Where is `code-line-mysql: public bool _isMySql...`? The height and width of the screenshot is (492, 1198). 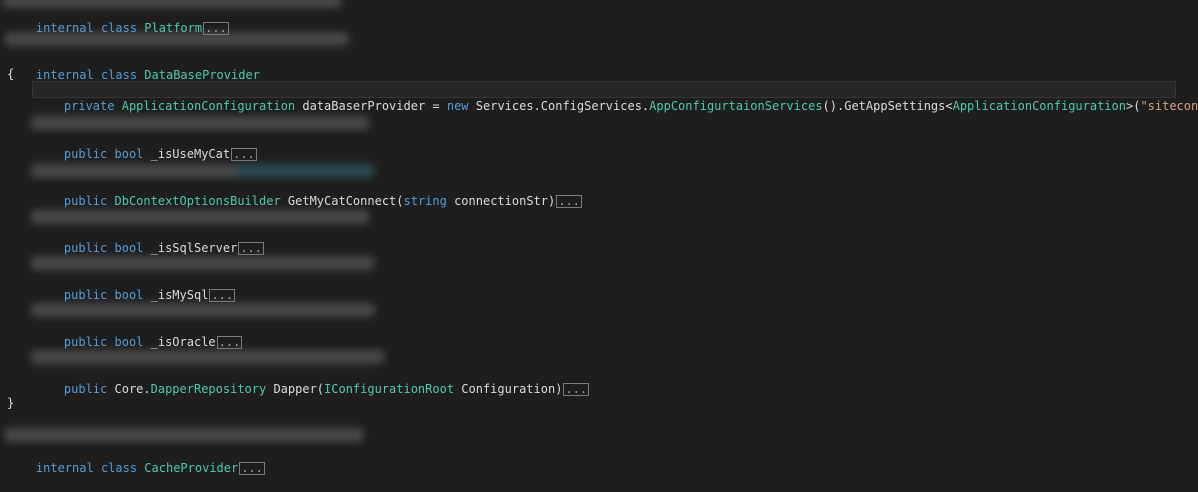
code-line-mysql: public bool _isMySql... is located at coordinates (135, 286).